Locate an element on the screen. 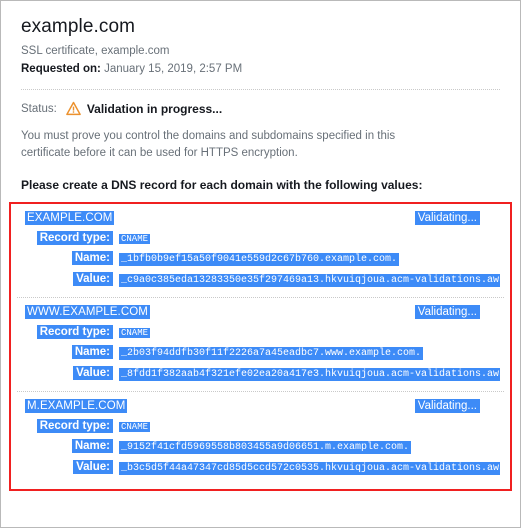  requested-on-value: January 15, 2019, 2:57 PM is located at coordinates (173, 69).